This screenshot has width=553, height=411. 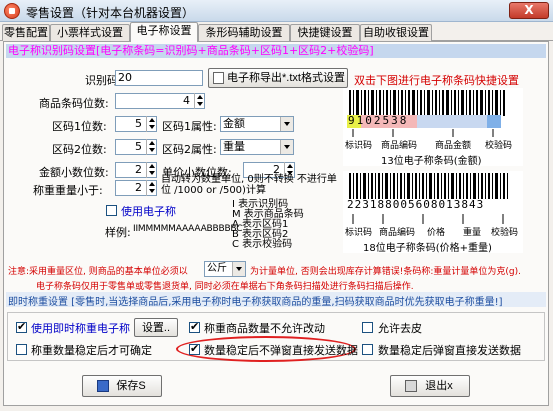 What do you see at coordinates (367, 327) in the screenshot?
I see `allow-tare-checkbox` at bounding box center [367, 327].